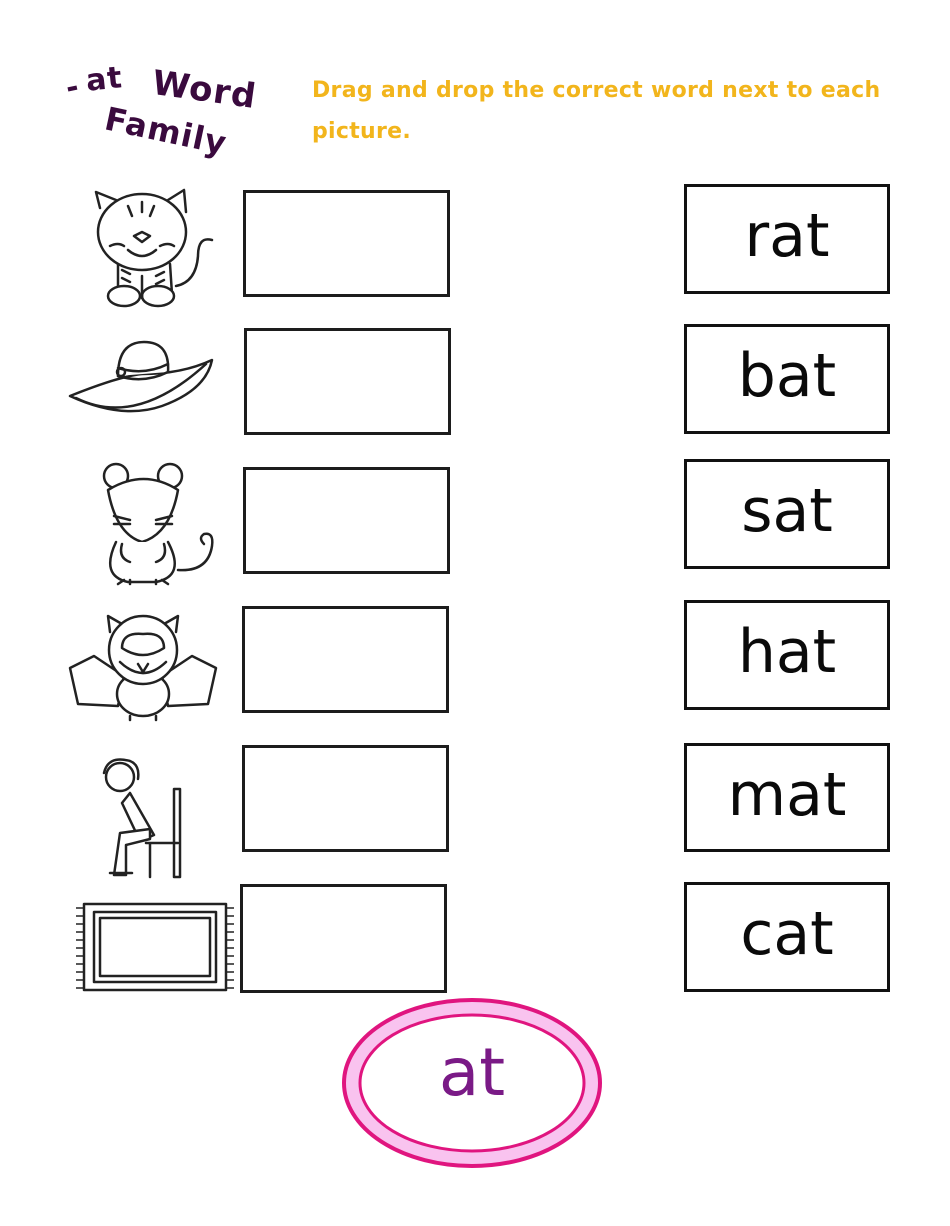  What do you see at coordinates (787, 236) in the screenshot?
I see `word-card-label: rat` at bounding box center [787, 236].